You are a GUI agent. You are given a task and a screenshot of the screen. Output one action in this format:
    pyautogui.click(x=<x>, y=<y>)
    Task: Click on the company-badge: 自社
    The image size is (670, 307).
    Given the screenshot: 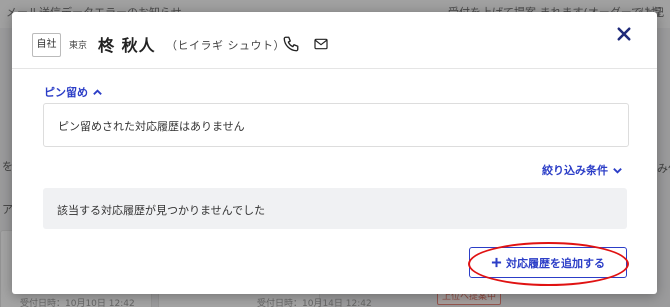 What is the action you would take?
    pyautogui.click(x=46, y=45)
    